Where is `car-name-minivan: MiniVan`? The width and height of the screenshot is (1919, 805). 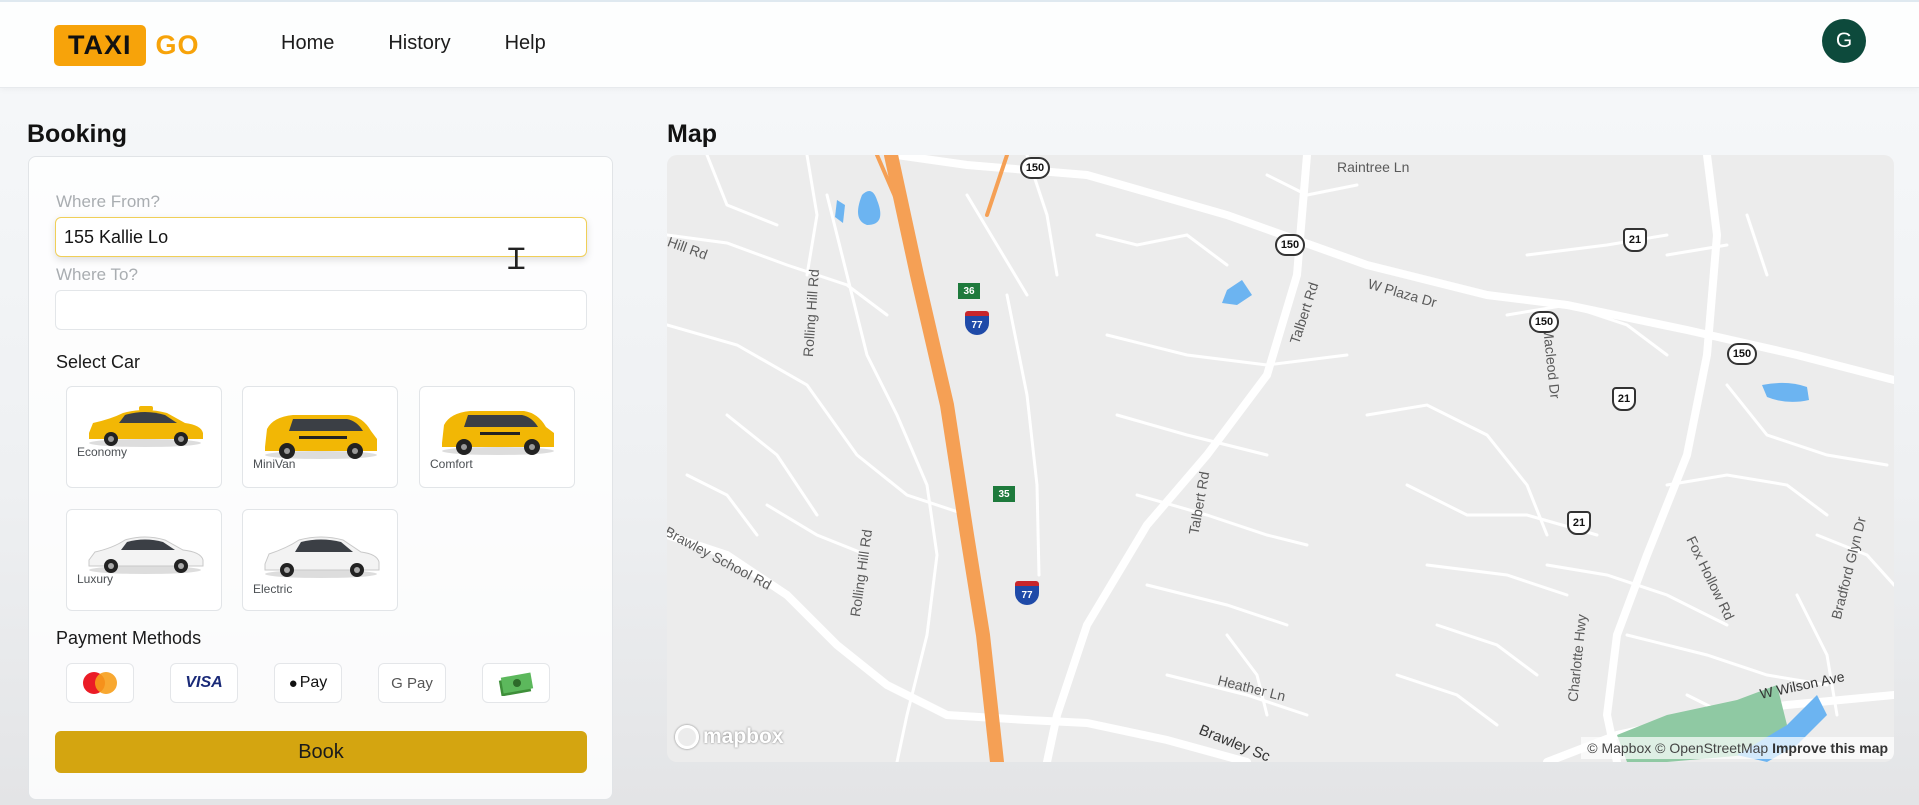 car-name-minivan: MiniVan is located at coordinates (274, 464).